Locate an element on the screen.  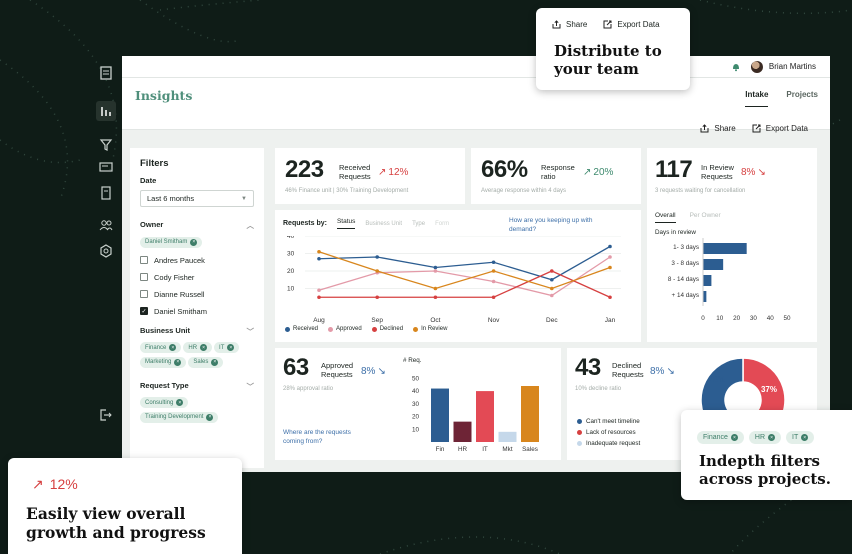
share-button: Share is located at coordinates (718, 128).